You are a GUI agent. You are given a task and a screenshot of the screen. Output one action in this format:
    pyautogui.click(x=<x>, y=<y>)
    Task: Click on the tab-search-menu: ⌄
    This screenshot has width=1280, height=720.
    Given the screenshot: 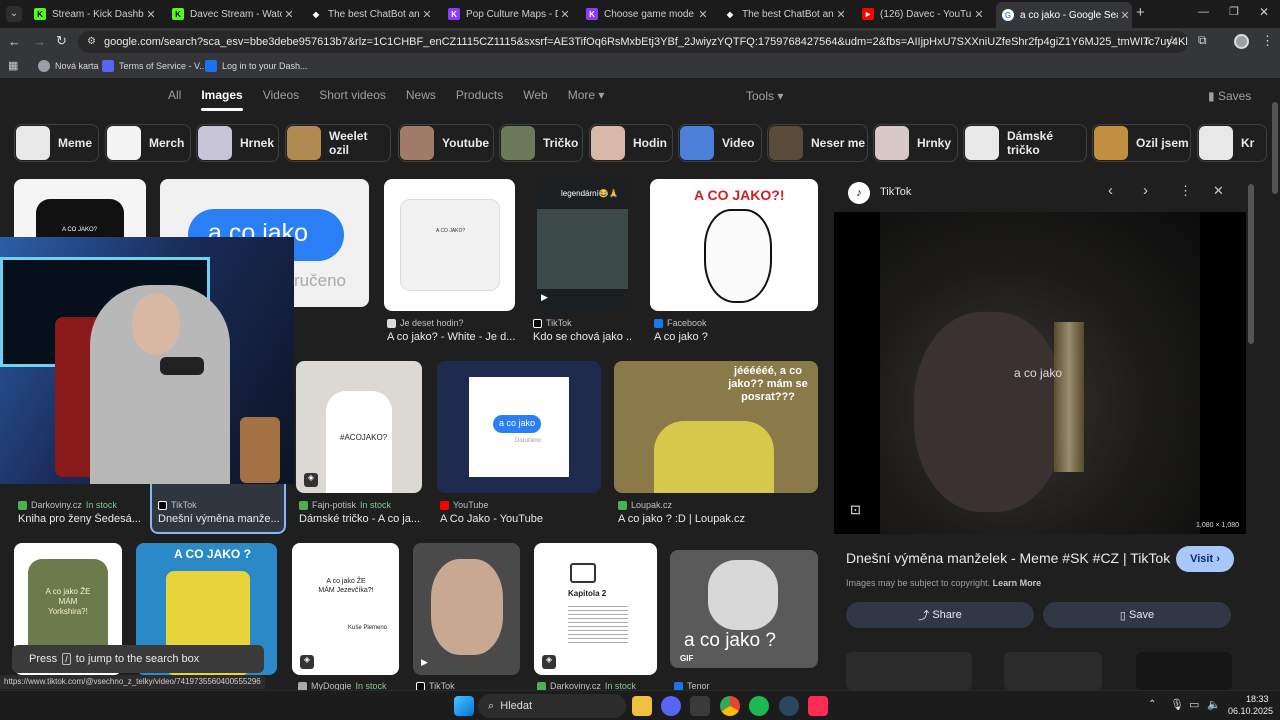 What is the action you would take?
    pyautogui.click(x=14, y=14)
    